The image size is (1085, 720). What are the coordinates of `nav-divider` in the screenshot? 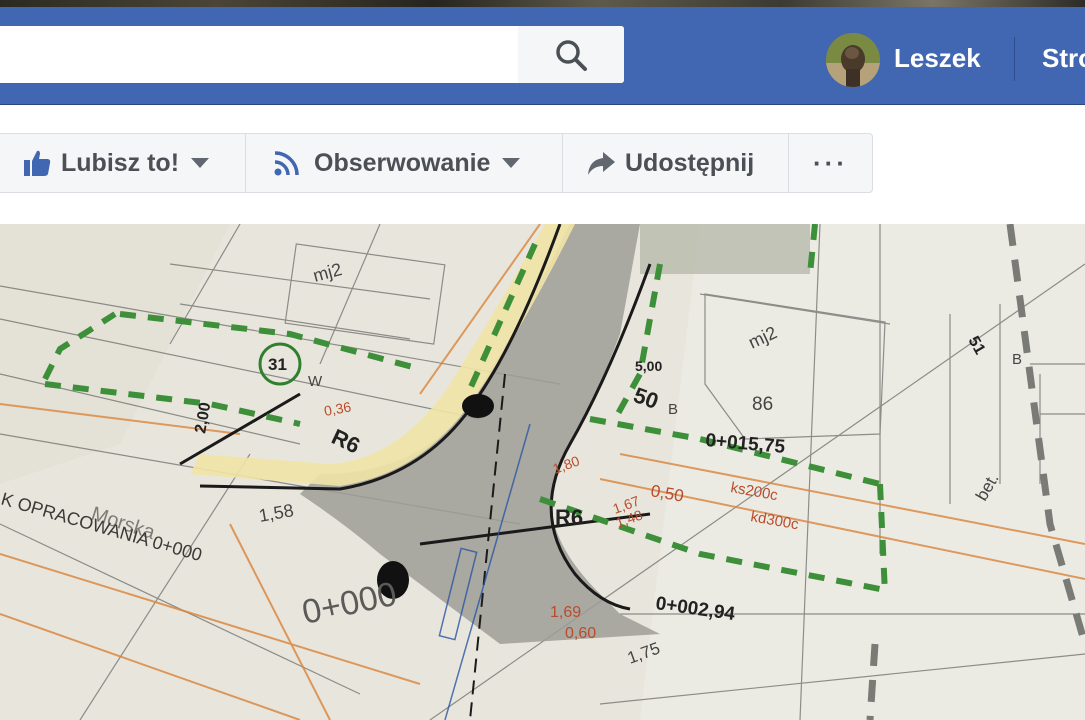 It's located at (1014, 59).